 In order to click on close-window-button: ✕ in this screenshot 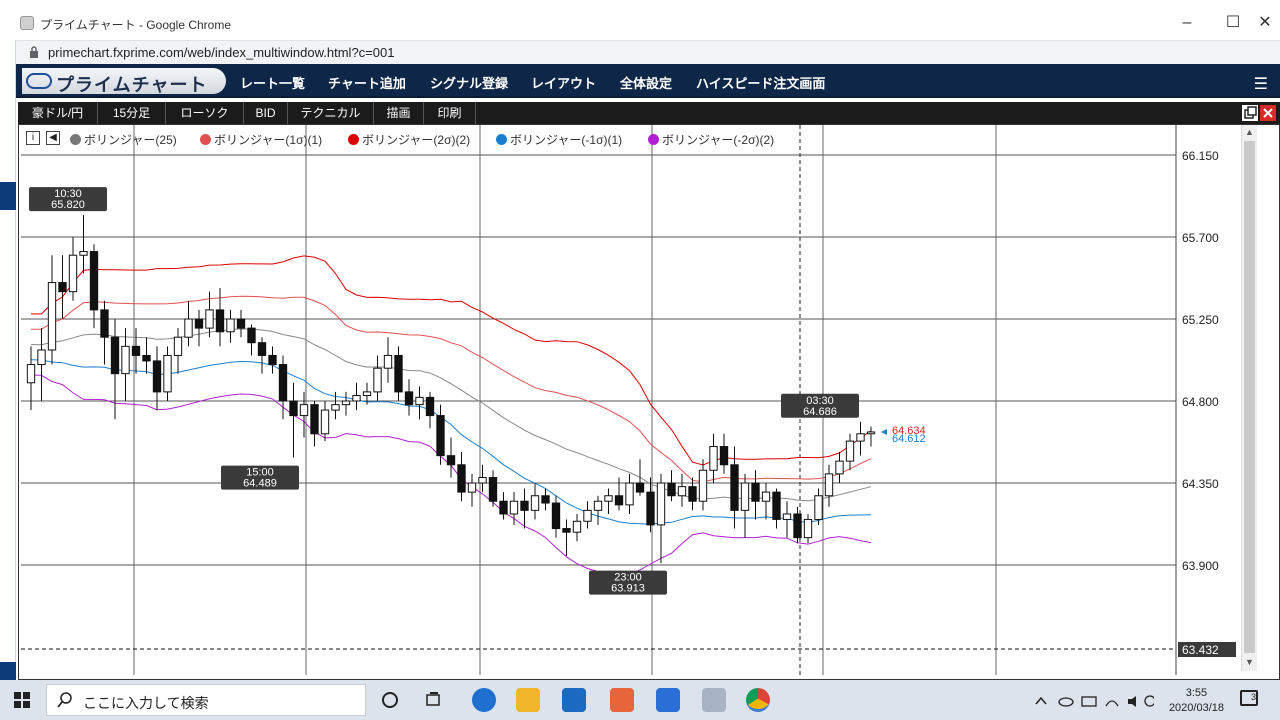, I will do `click(1265, 23)`.